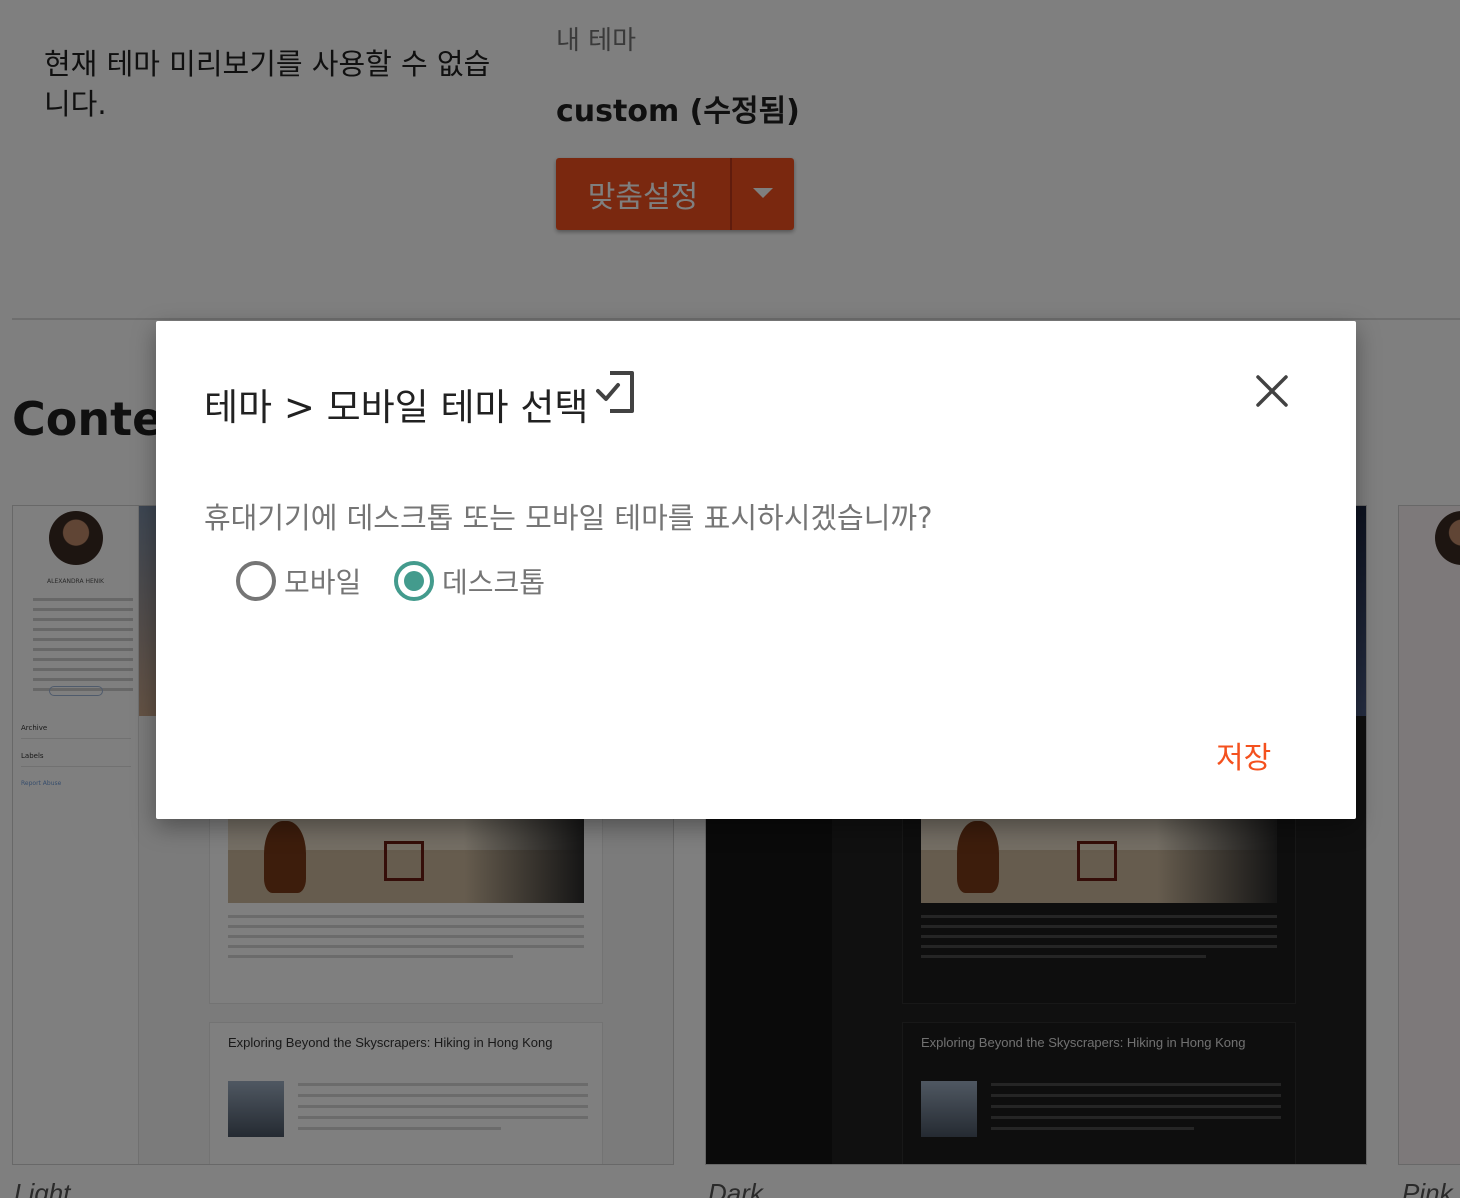 This screenshot has width=1460, height=1198. I want to click on radio-button-mobile, so click(256, 581).